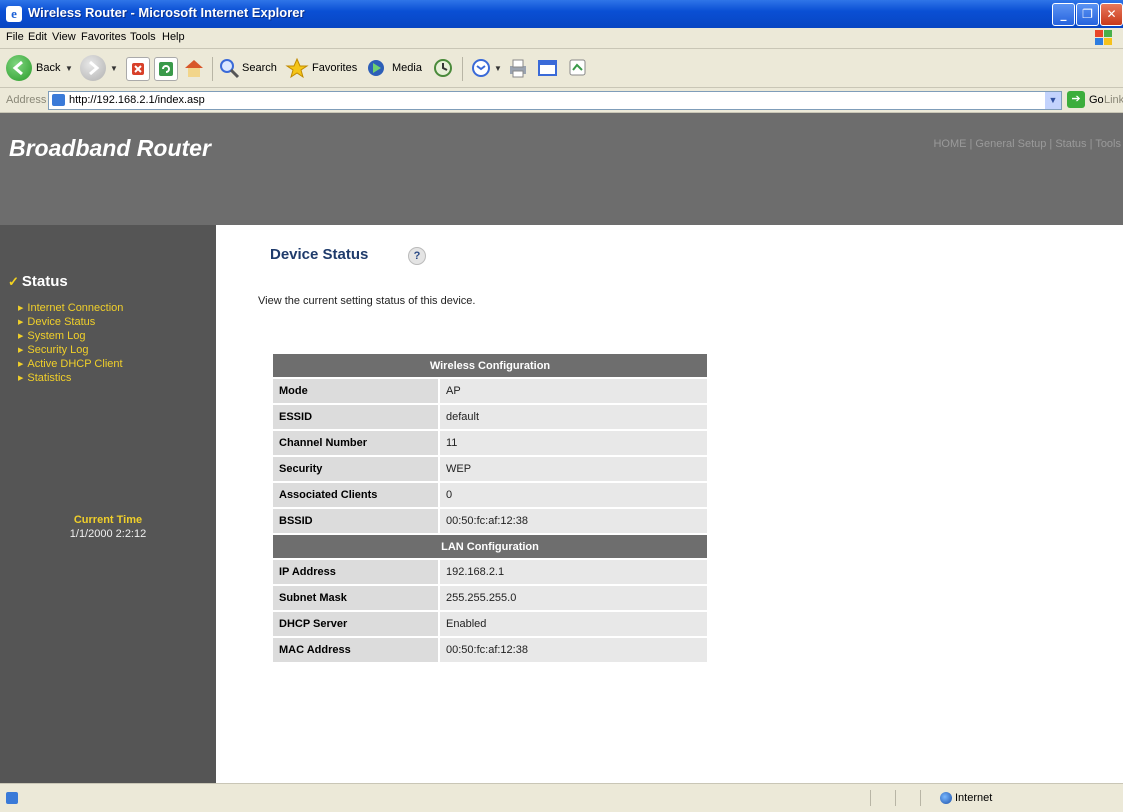 The image size is (1123, 812). What do you see at coordinates (334, 68) in the screenshot?
I see `favorites-button-label: Favorites` at bounding box center [334, 68].